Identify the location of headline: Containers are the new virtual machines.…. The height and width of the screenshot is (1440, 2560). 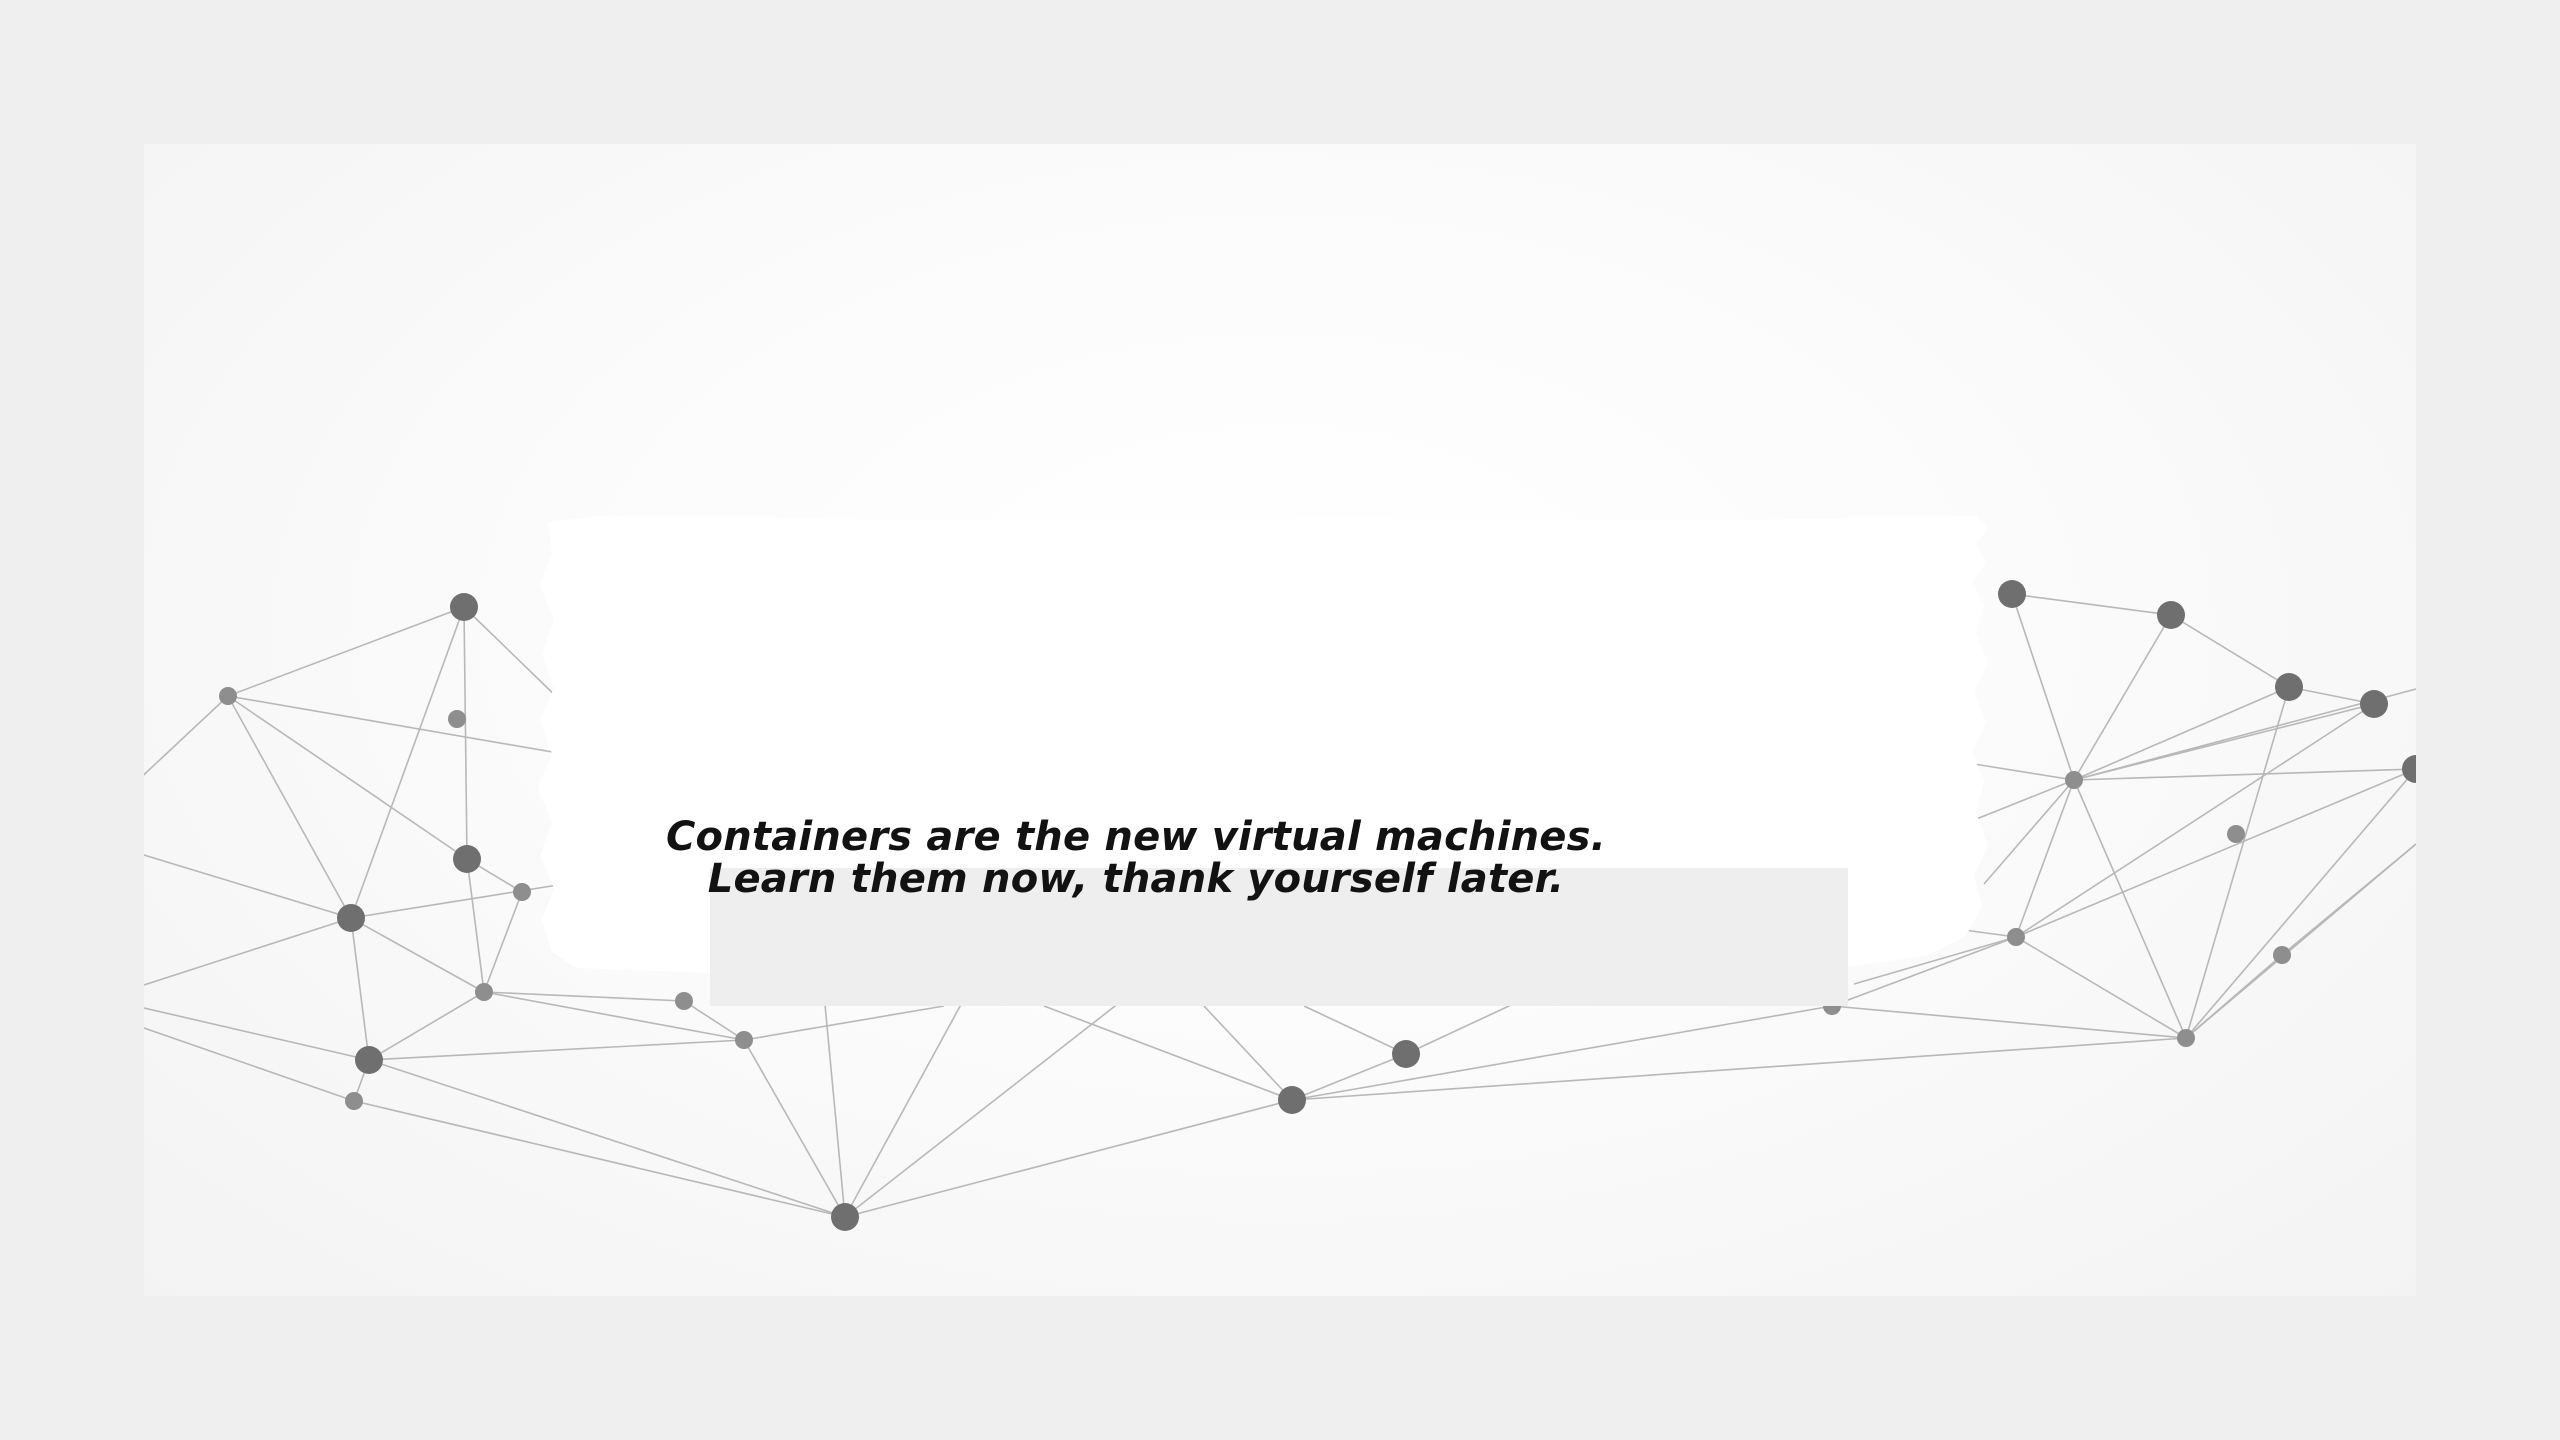
(1136, 858).